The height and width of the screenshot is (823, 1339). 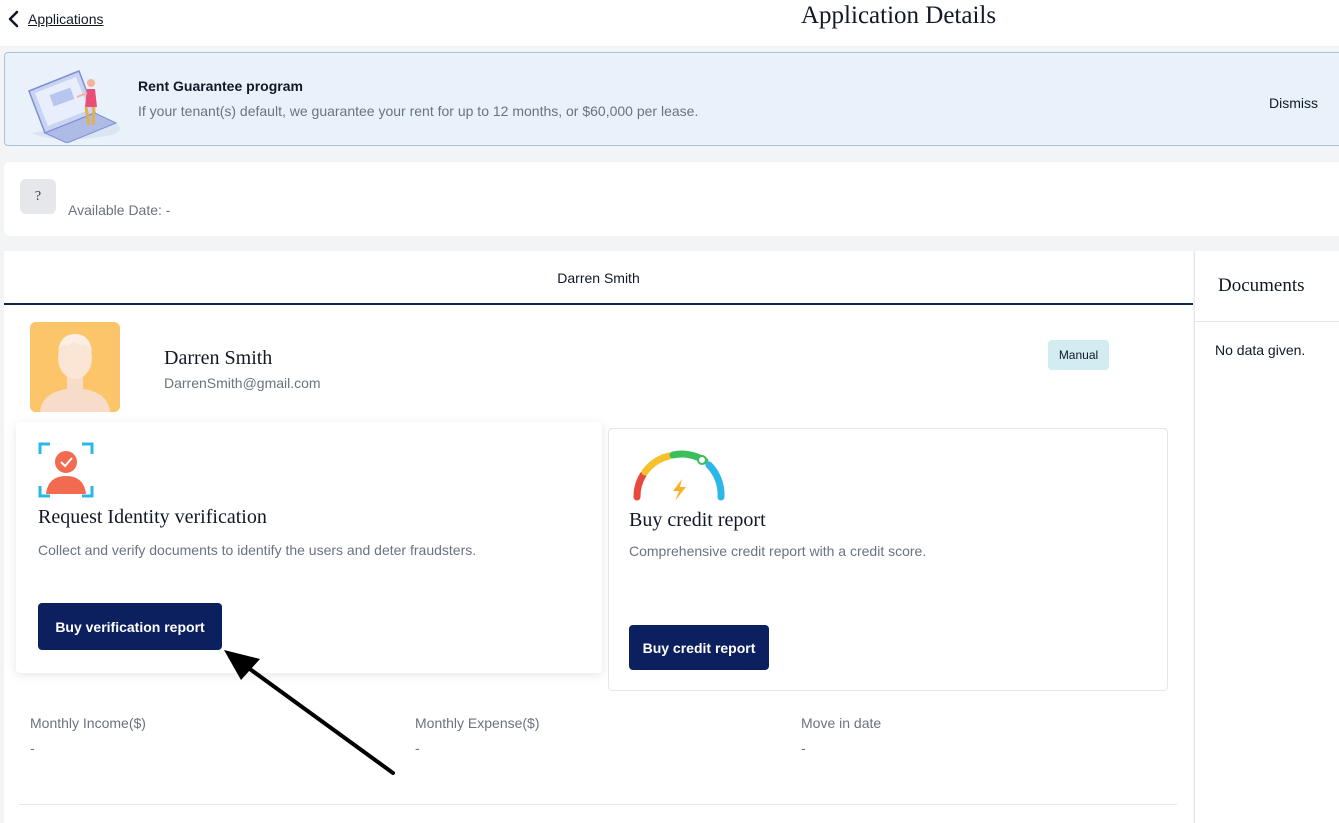 What do you see at coordinates (1266, 537) in the screenshot?
I see `documents-panel: Documents No data given.` at bounding box center [1266, 537].